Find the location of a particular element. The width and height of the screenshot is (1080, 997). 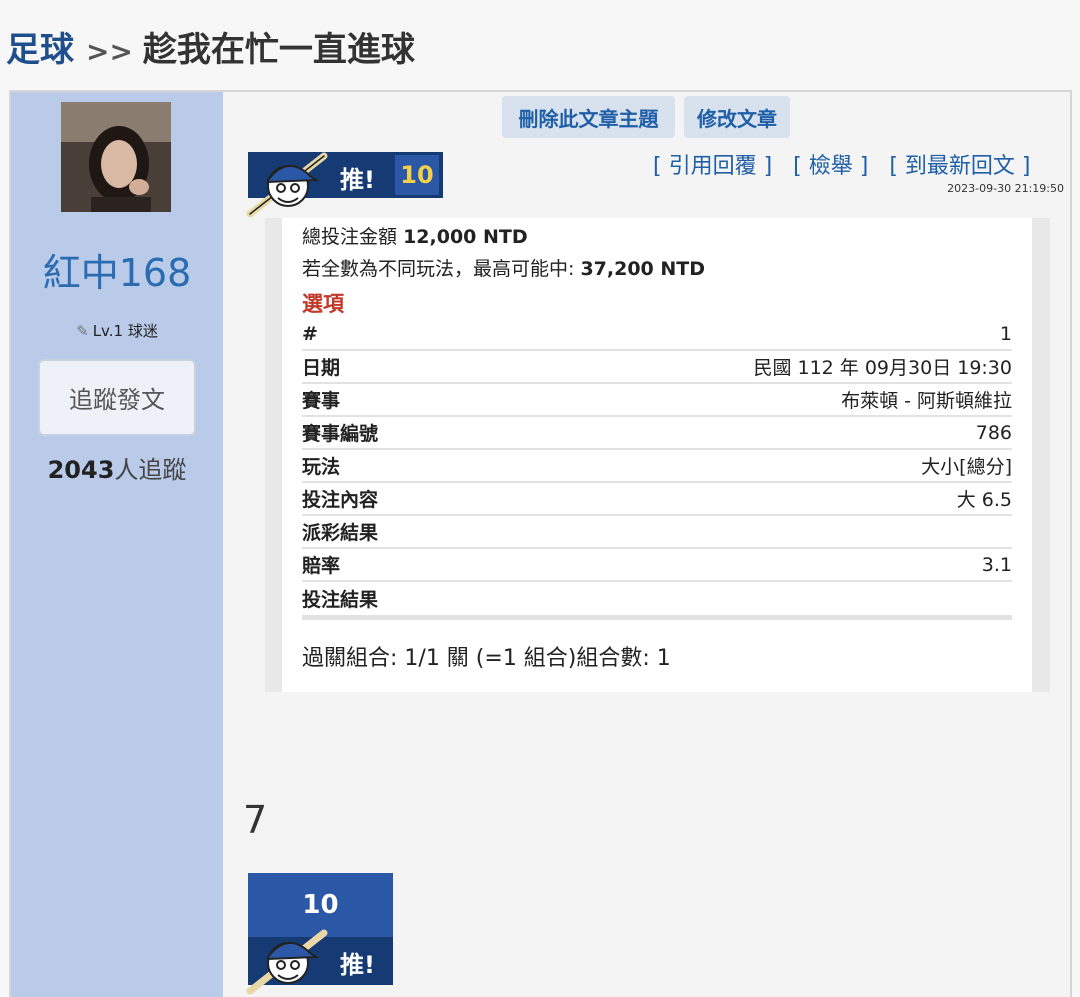

row-key: 玩法 is located at coordinates (321, 467).